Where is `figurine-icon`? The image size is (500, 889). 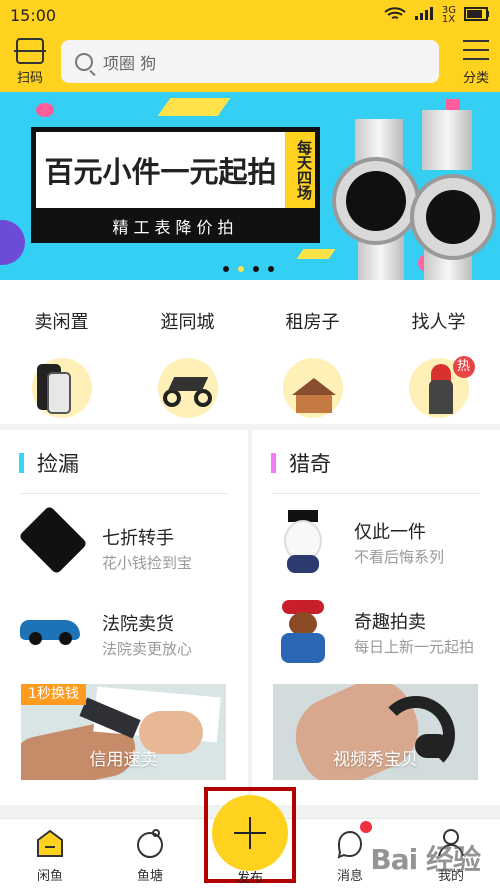
figurine-icon is located at coordinates (303, 541).